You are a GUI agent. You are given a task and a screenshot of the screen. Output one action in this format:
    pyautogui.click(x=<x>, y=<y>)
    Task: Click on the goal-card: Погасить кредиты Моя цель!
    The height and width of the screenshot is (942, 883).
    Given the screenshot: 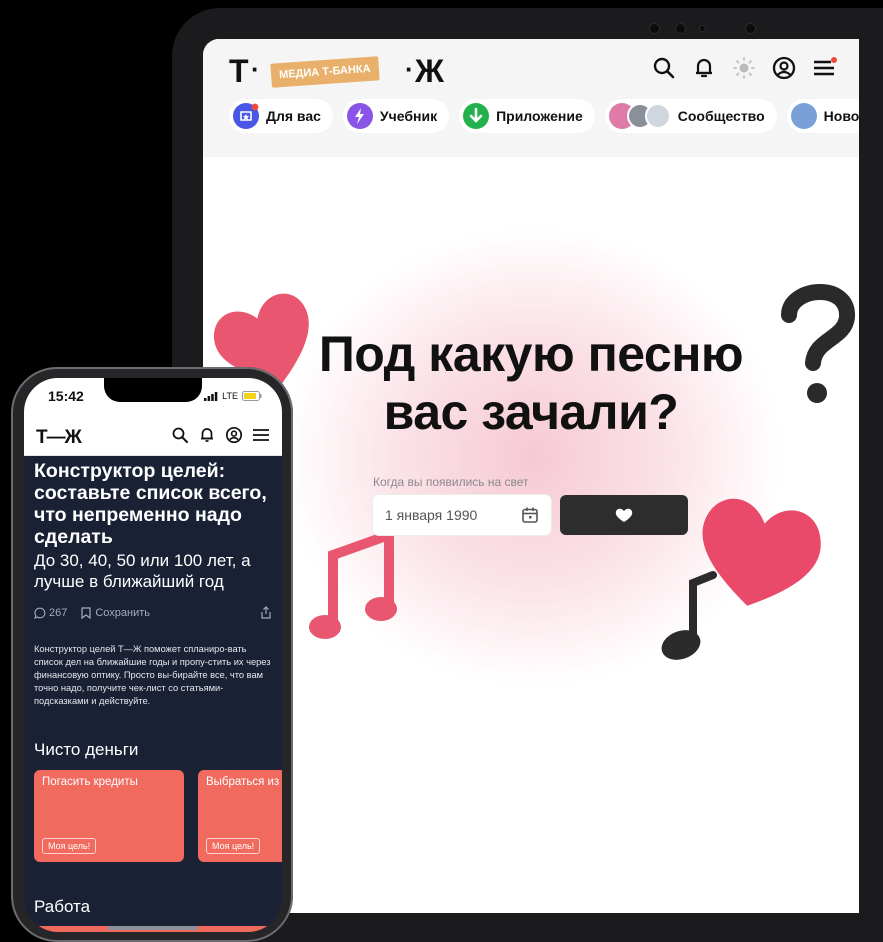 What is the action you would take?
    pyautogui.click(x=109, y=816)
    